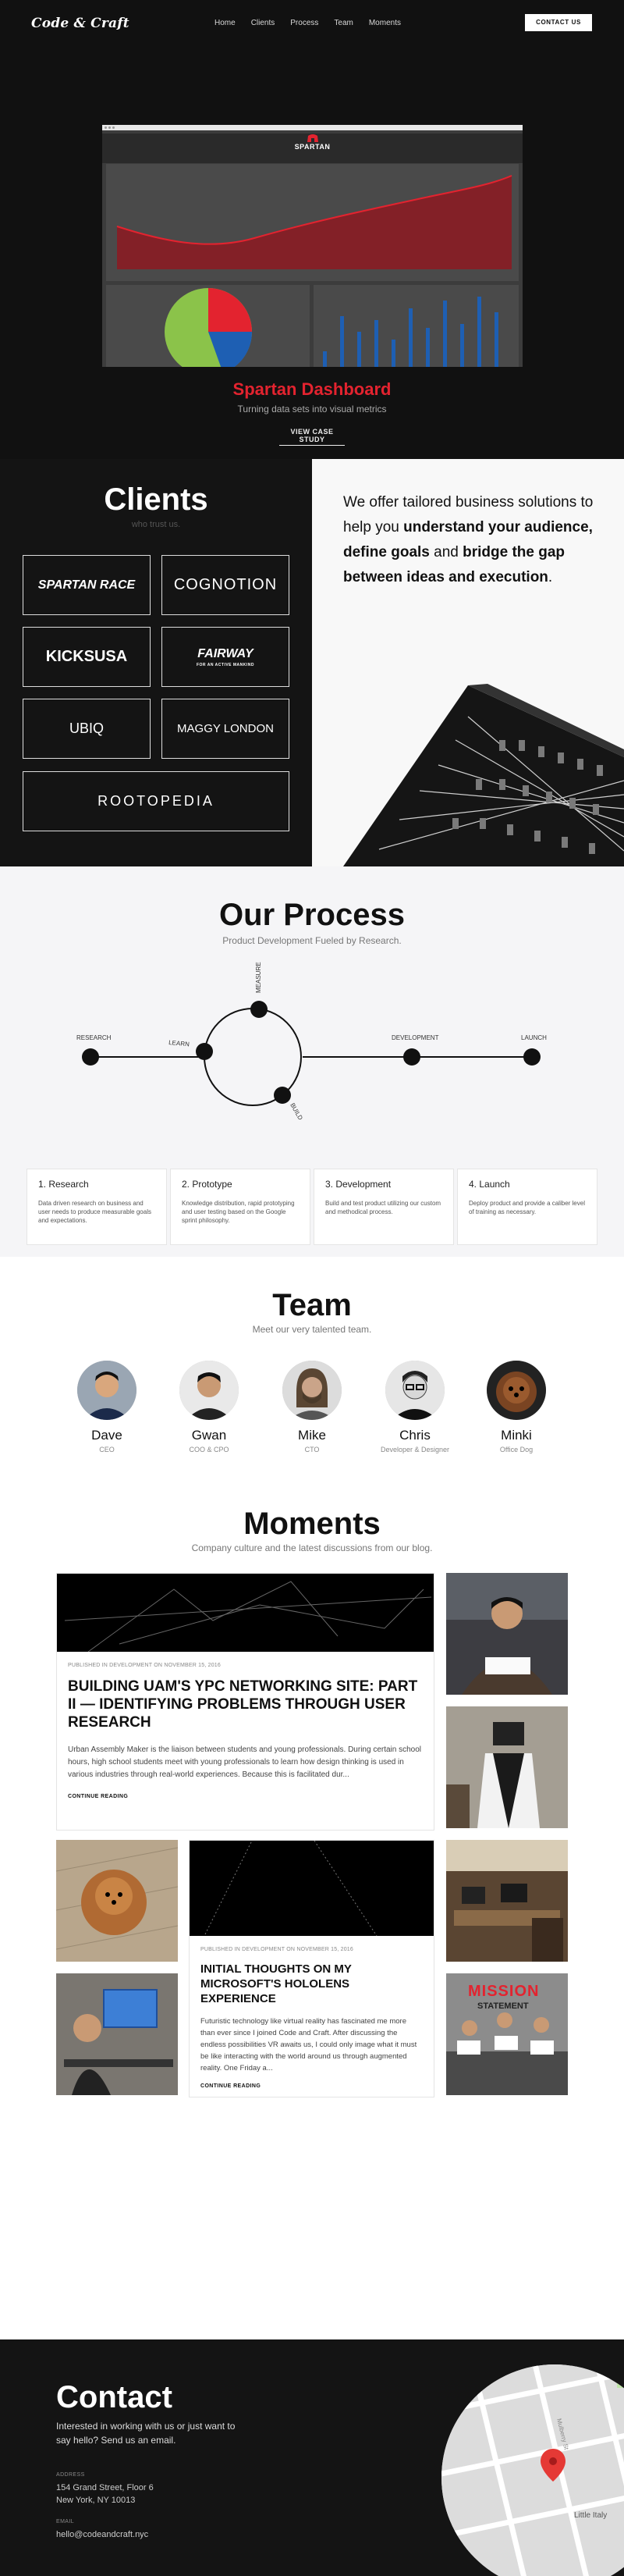 This screenshot has width=624, height=2576. What do you see at coordinates (263, 23) in the screenshot?
I see `nav-item-clients: Clients` at bounding box center [263, 23].